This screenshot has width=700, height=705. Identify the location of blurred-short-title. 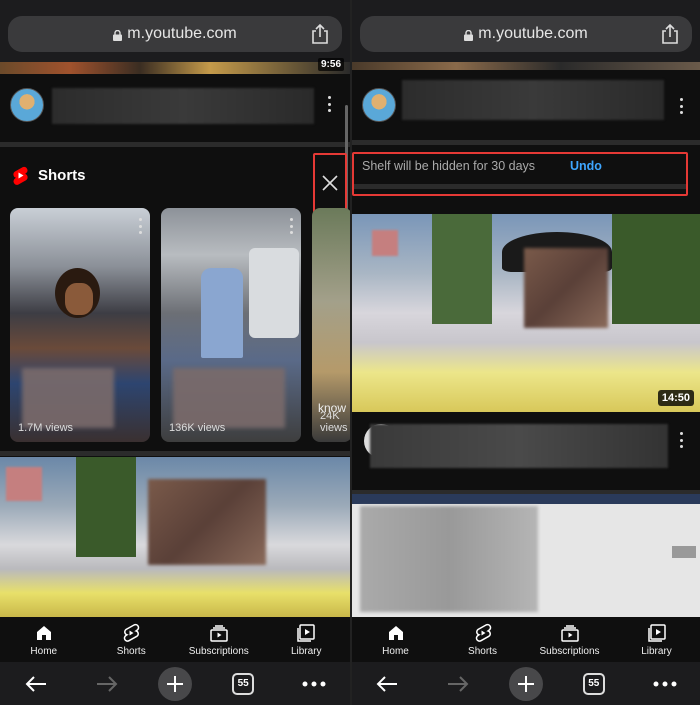
(229, 398).